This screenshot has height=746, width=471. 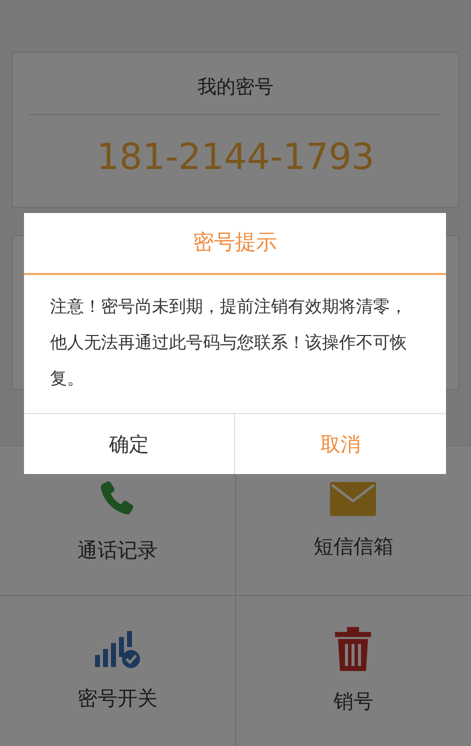 I want to click on password-number: 181-2144-1793, so click(x=235, y=158).